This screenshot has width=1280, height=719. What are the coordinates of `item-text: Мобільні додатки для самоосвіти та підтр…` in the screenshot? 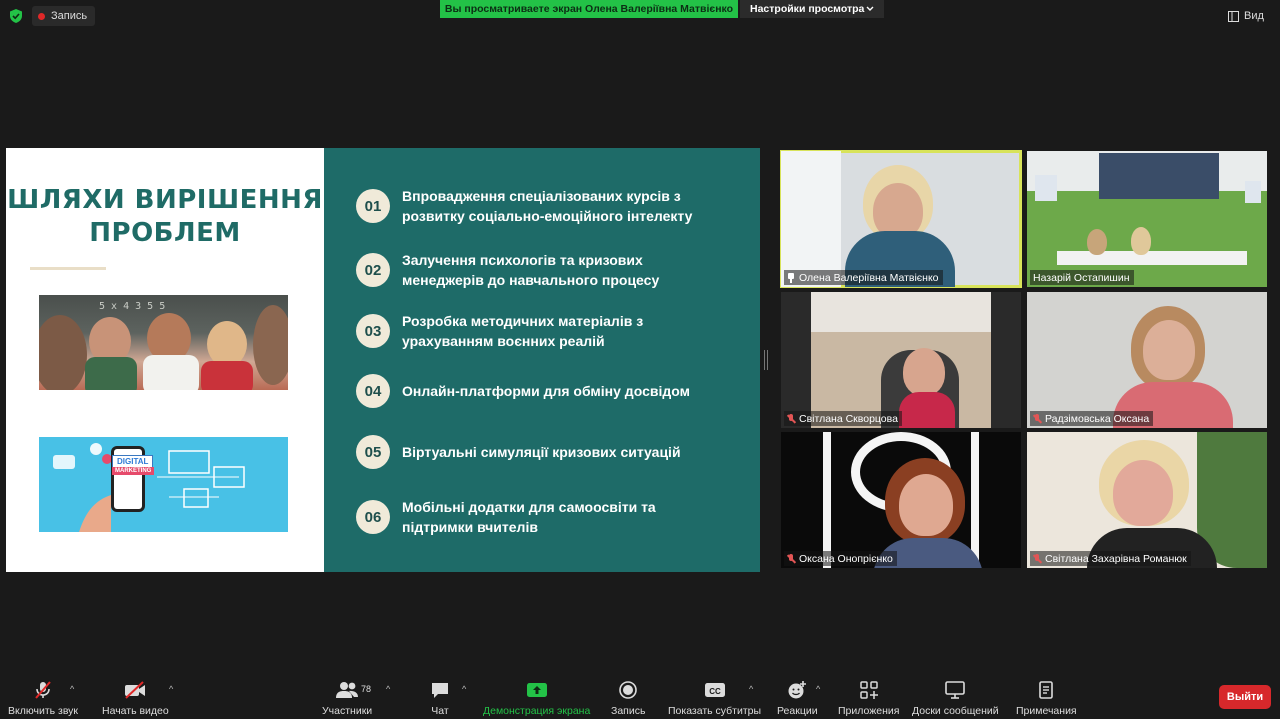 It's located at (529, 517).